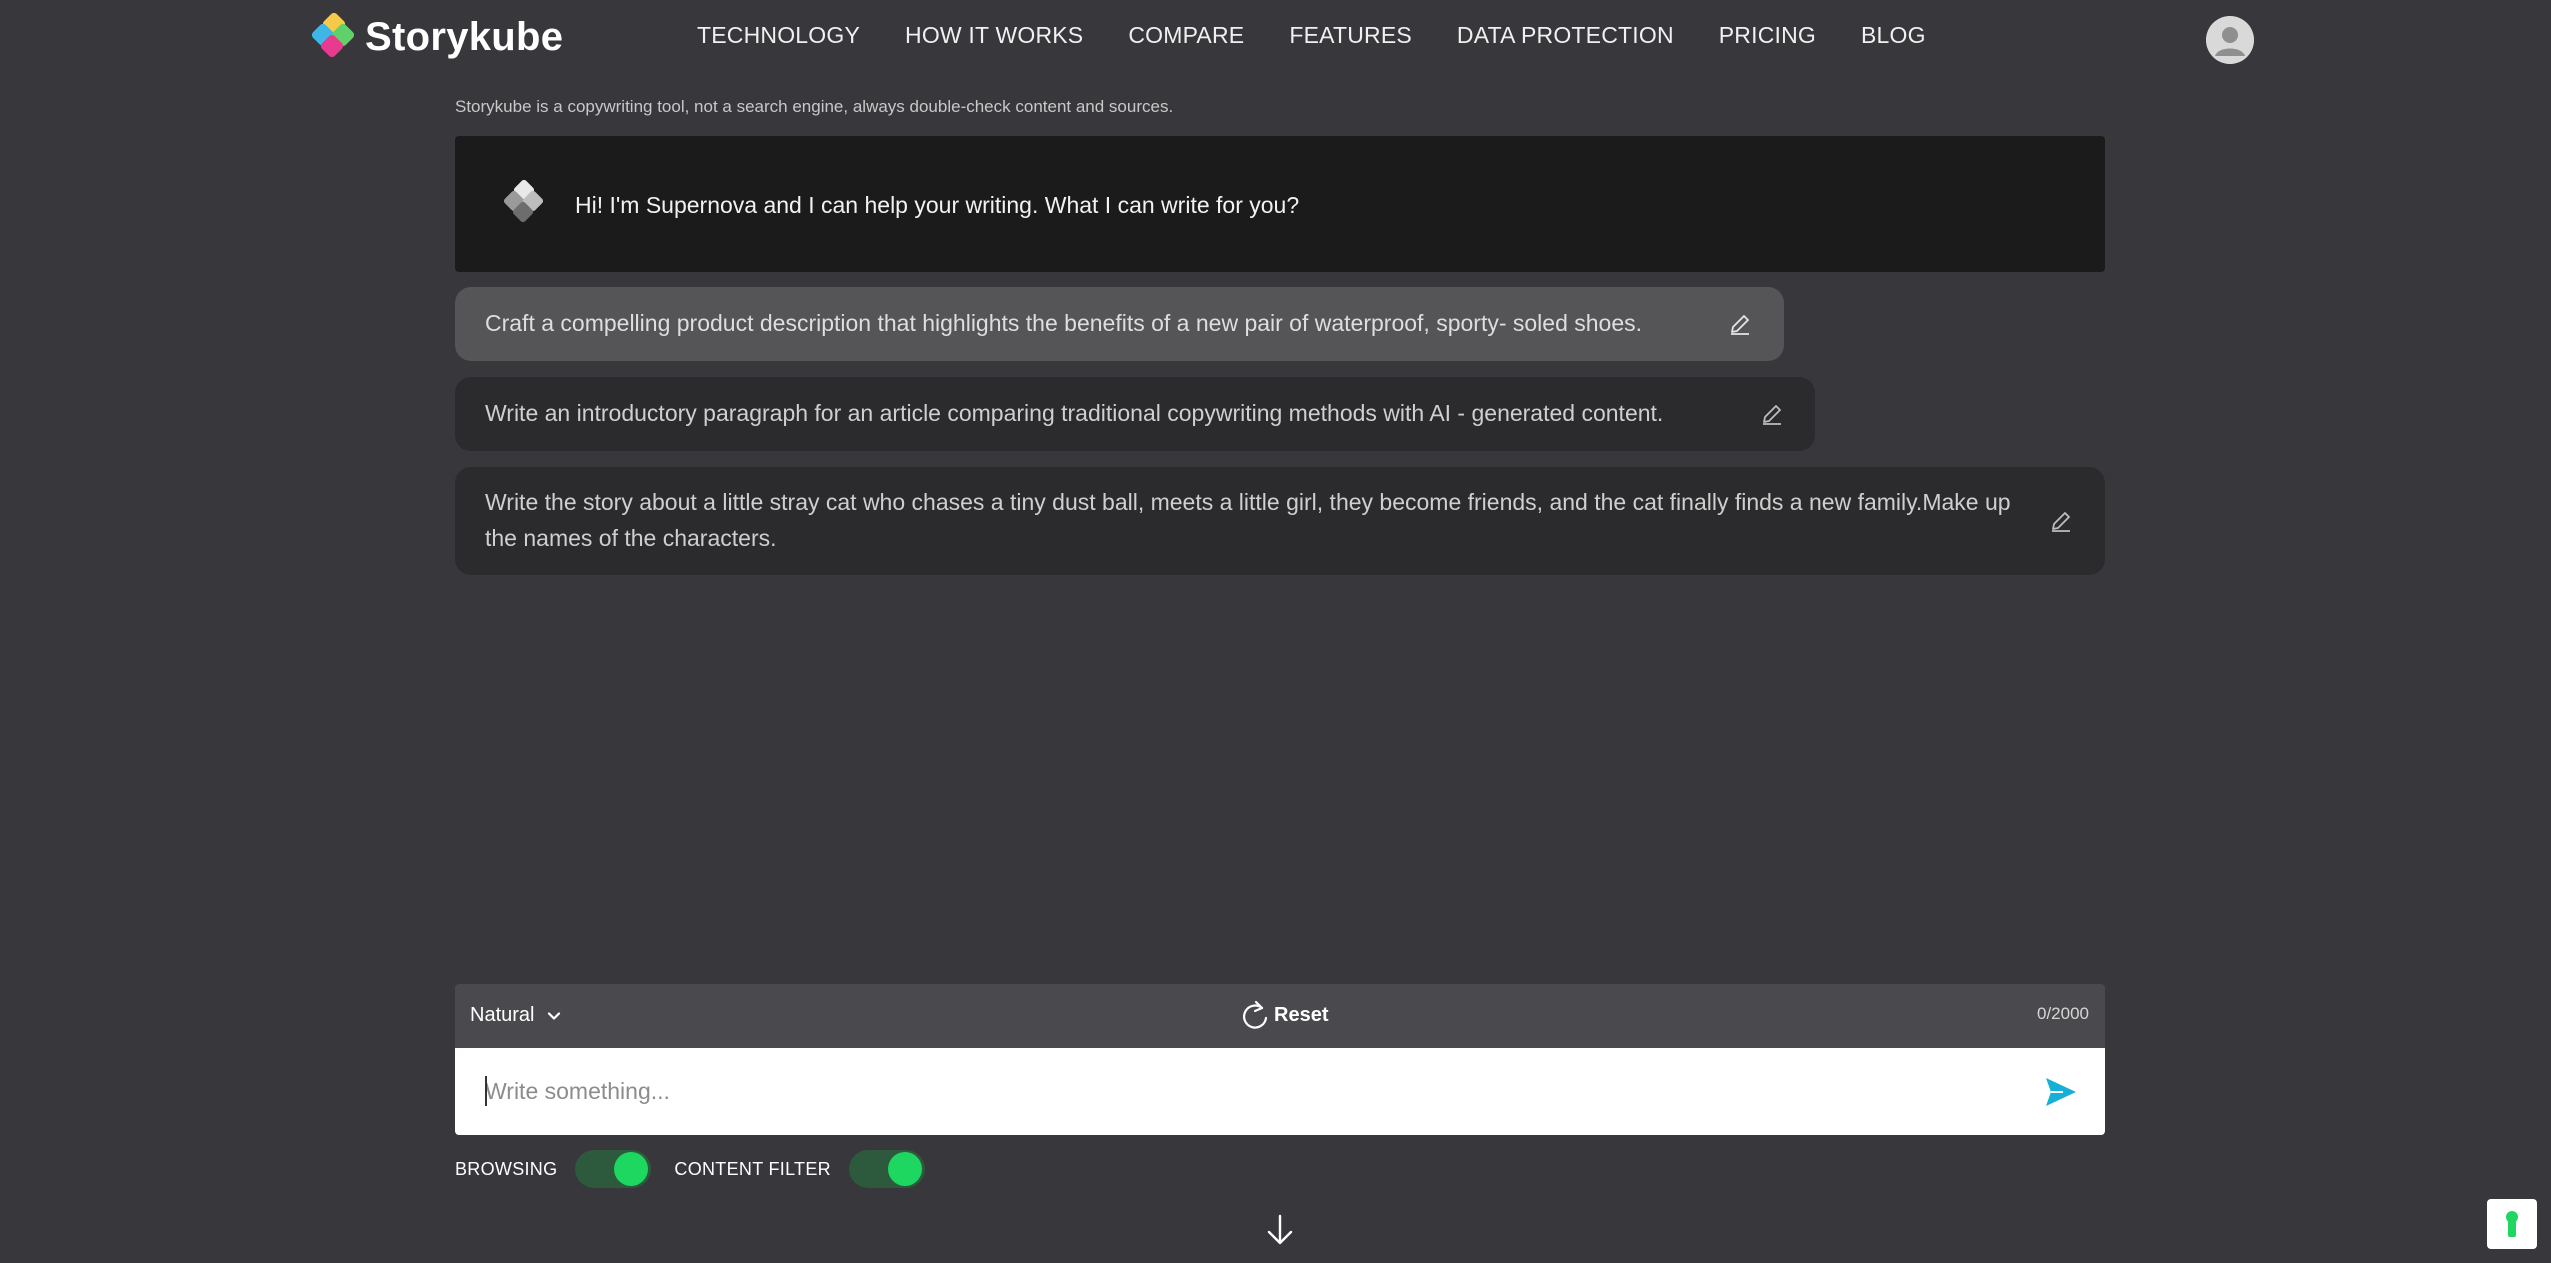  Describe the element at coordinates (1255, 1014) in the screenshot. I see `refresh-icon` at that location.